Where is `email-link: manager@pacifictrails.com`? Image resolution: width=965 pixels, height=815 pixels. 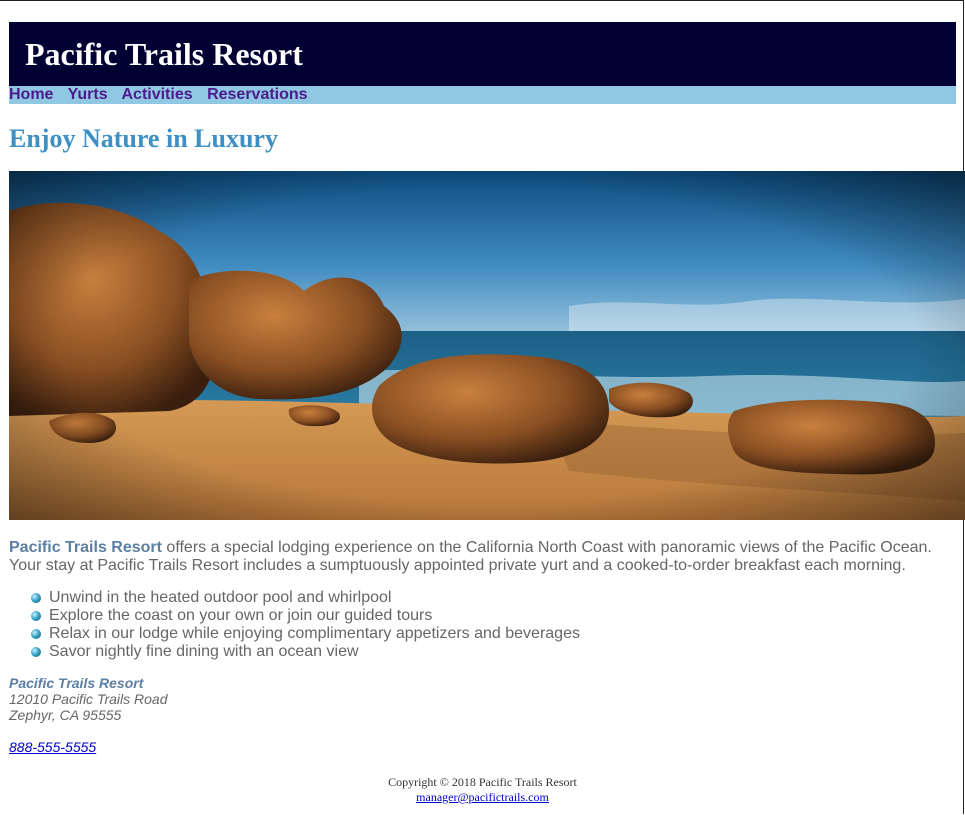 email-link: manager@pacifictrails.com is located at coordinates (482, 797).